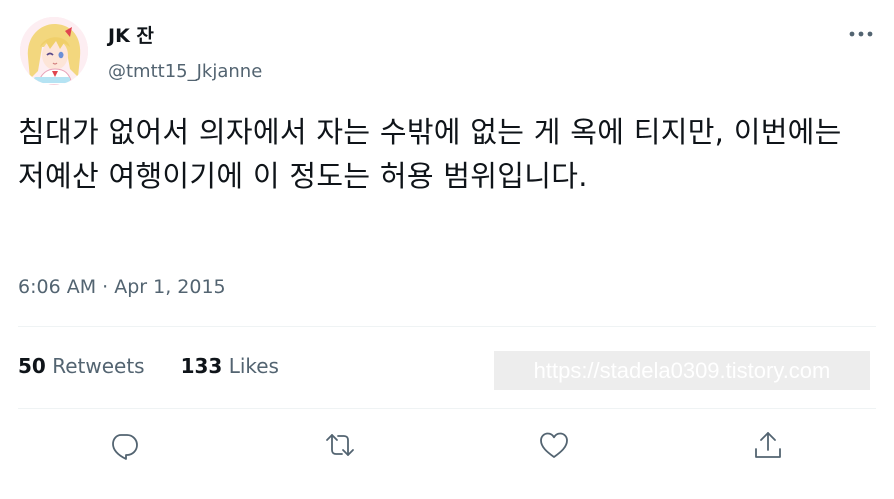 The height and width of the screenshot is (499, 894). Describe the element at coordinates (148, 366) in the screenshot. I see `engagement-stats: 50 Retweets 133 Likes` at that location.